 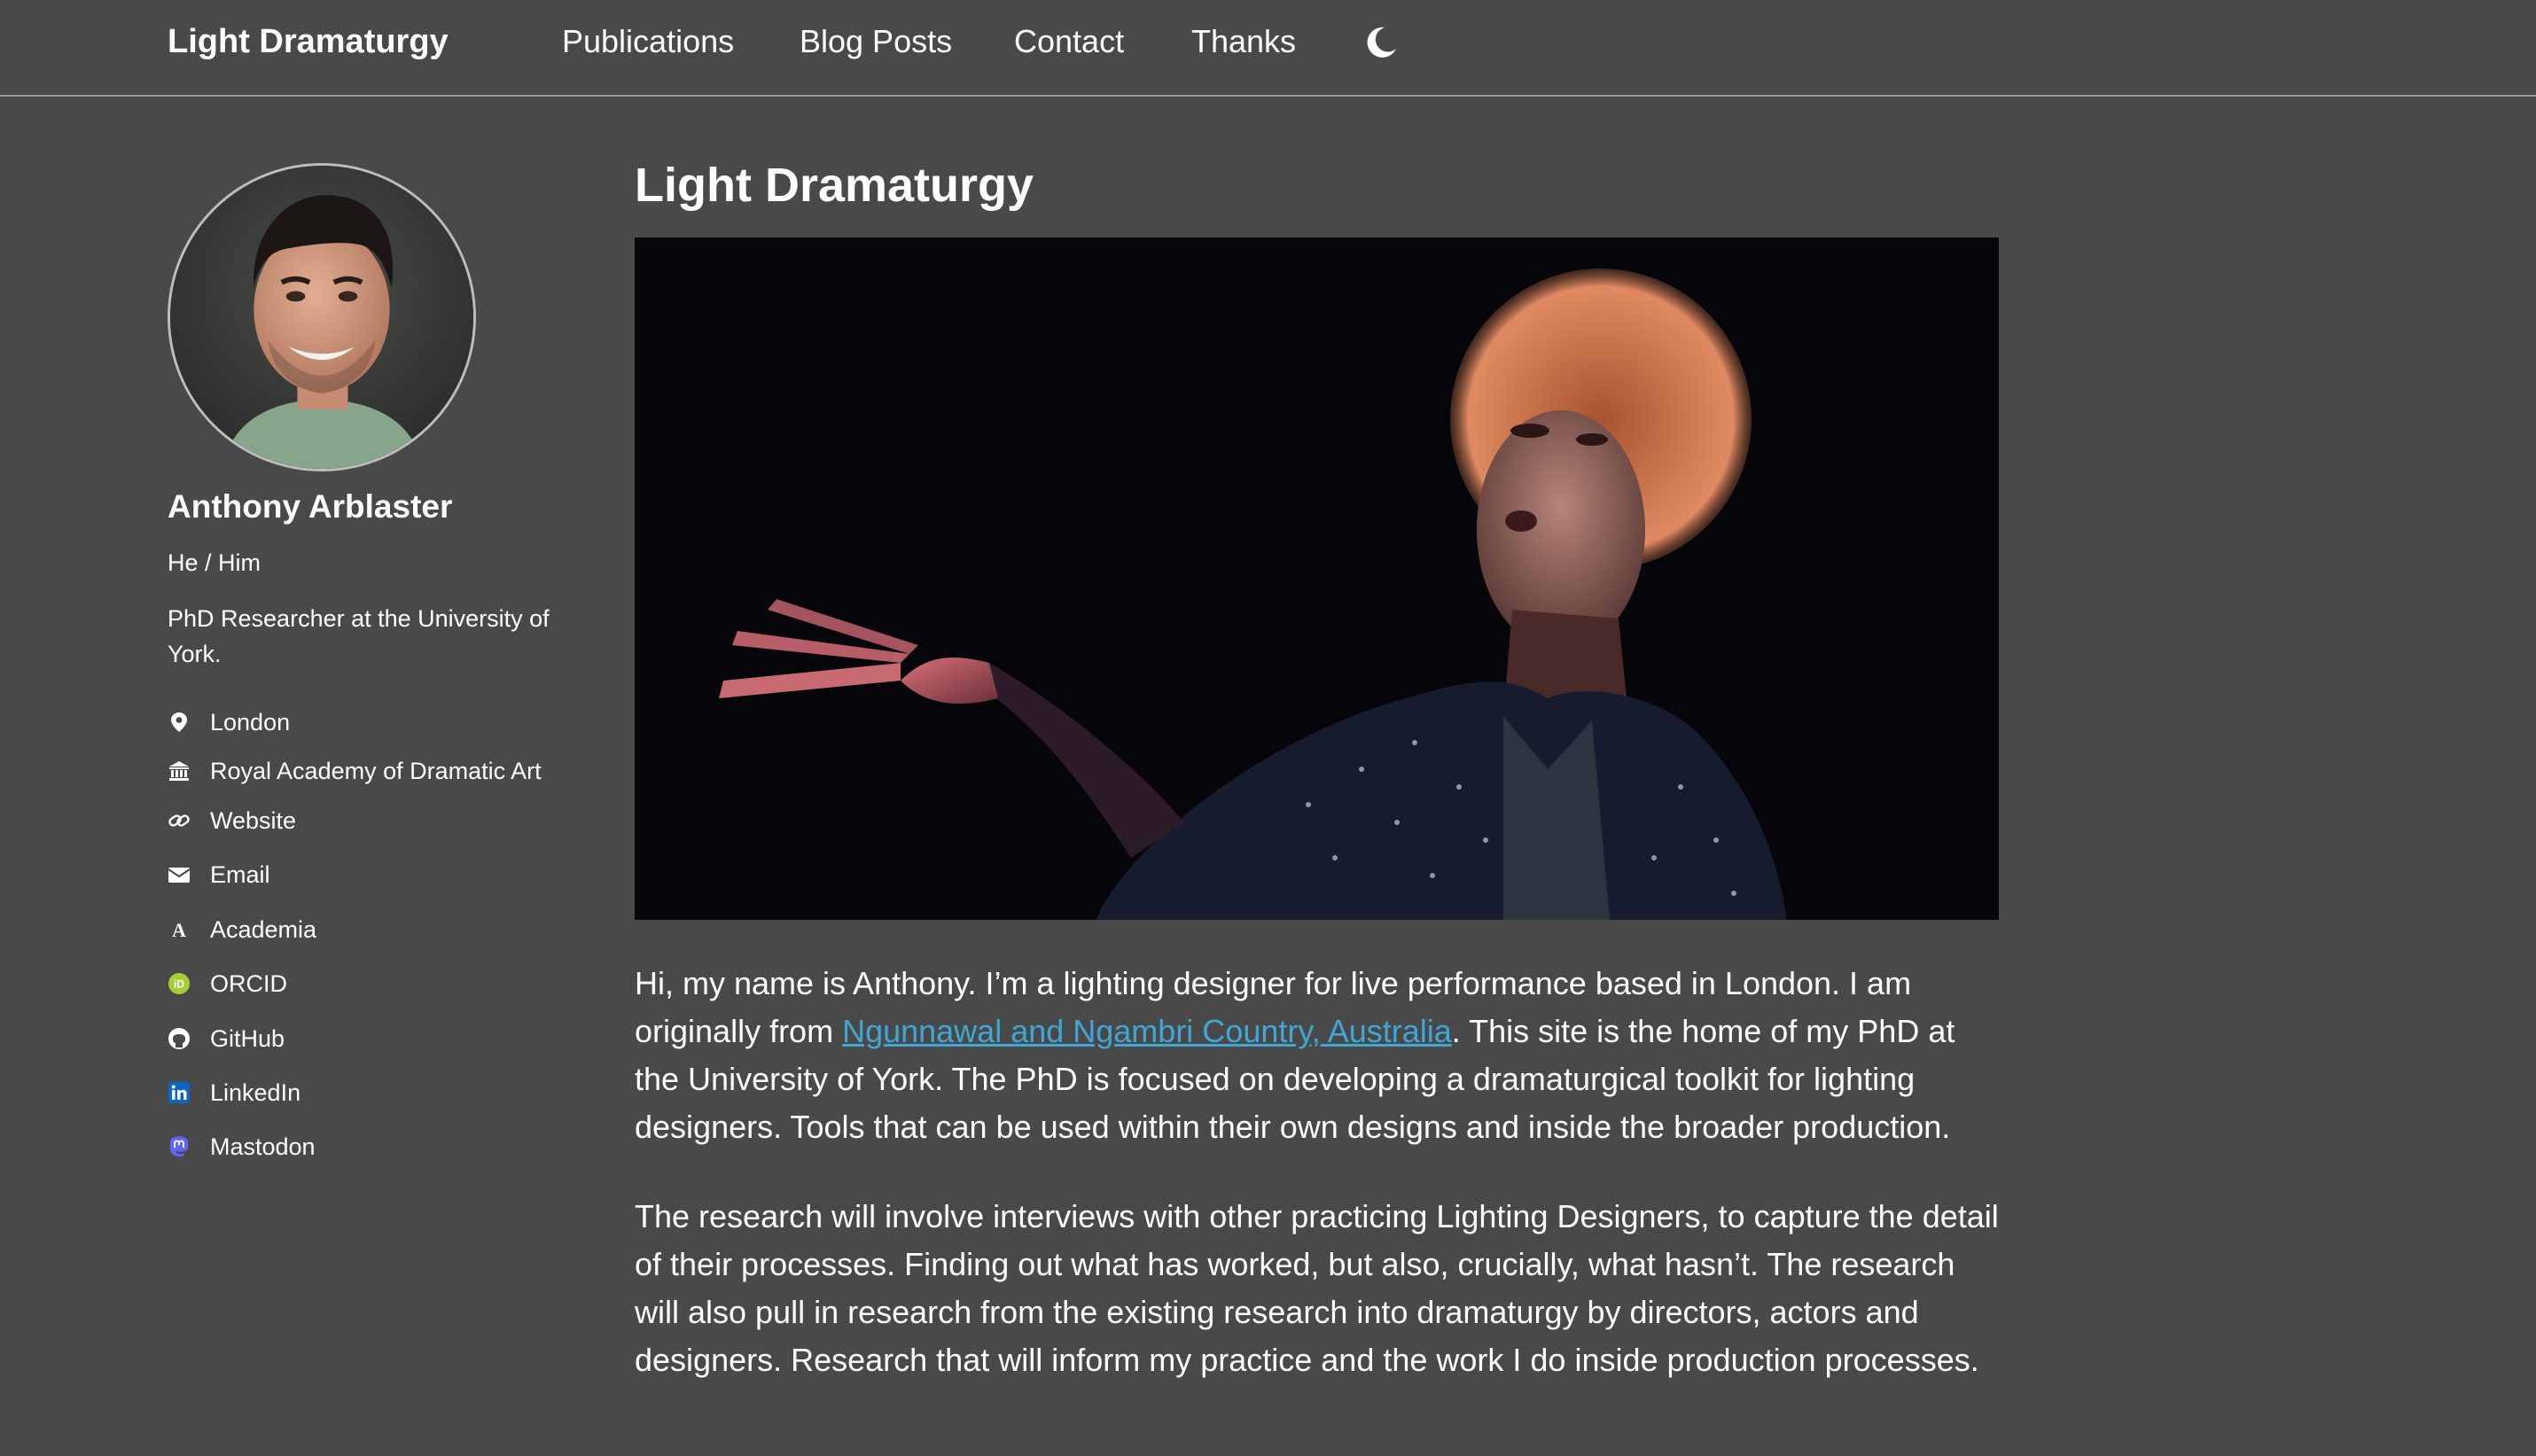 I want to click on author-avatar, so click(x=322, y=317).